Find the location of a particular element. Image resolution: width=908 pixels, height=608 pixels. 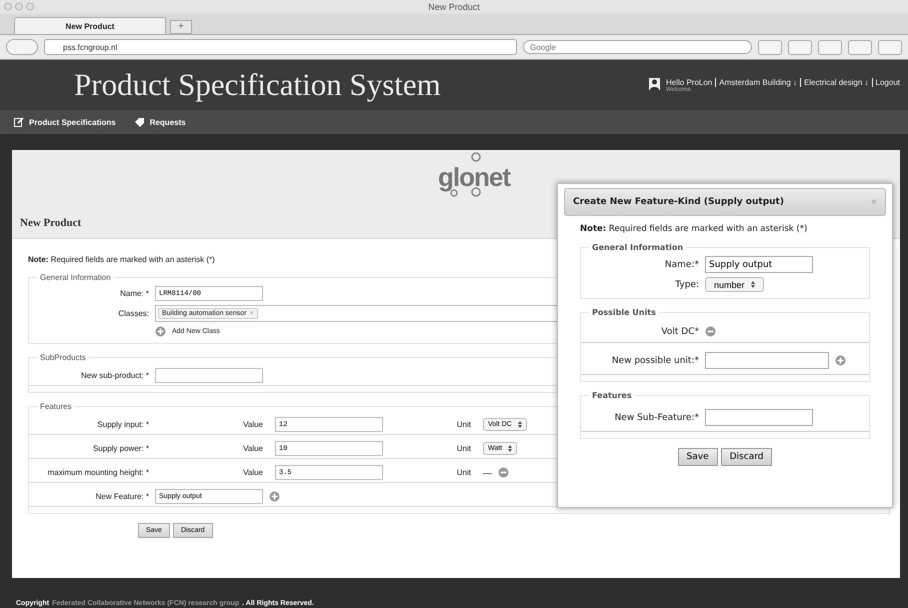

page-title: New Product is located at coordinates (51, 223).